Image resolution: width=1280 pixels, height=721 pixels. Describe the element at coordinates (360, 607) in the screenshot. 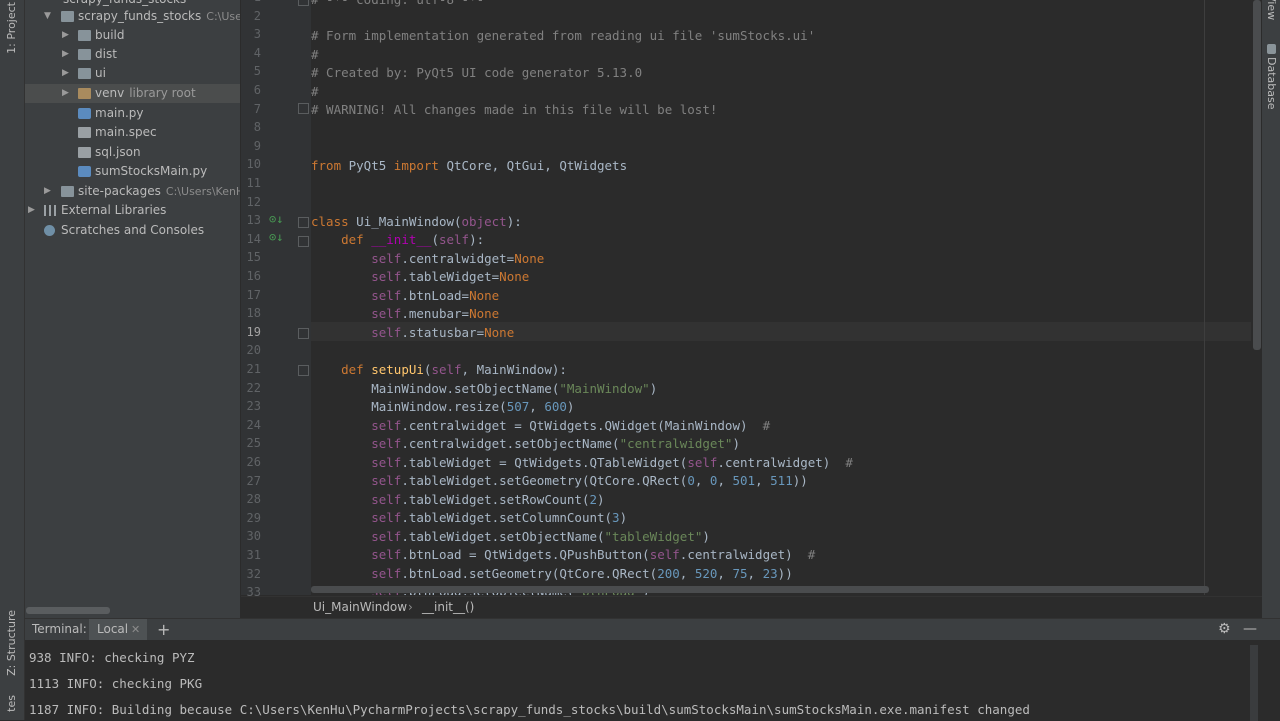

I see `breadcrumb-class: Ui_MainWindow` at that location.